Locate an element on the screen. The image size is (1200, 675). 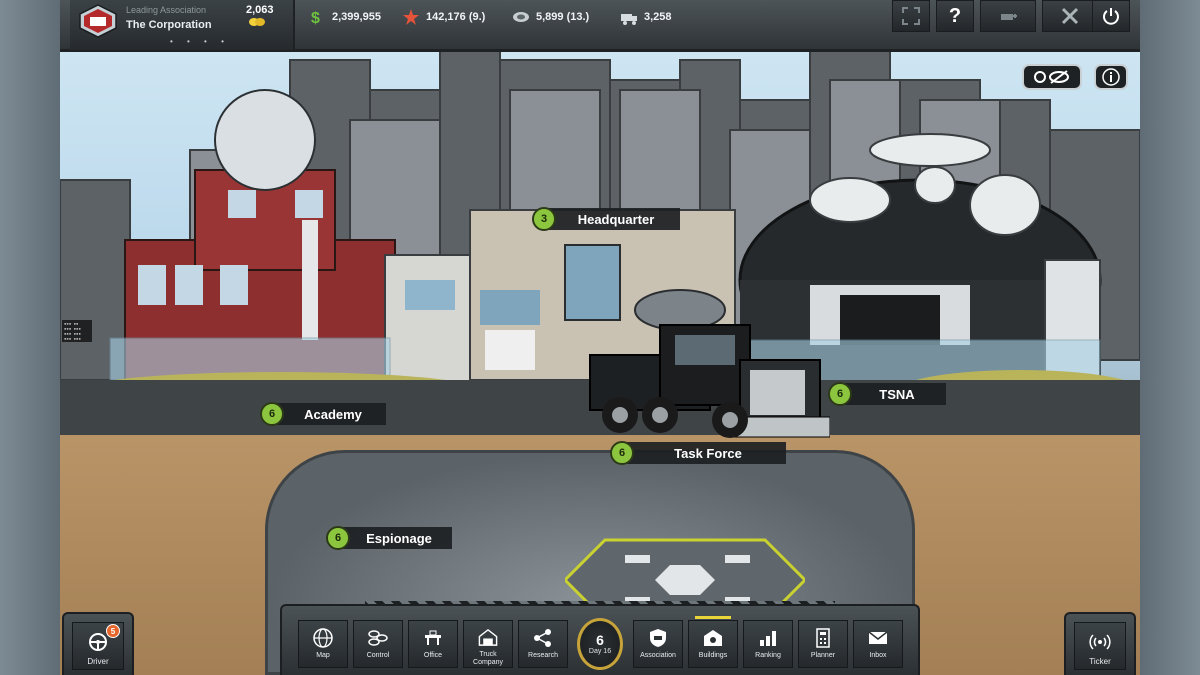
nav-office: Office is located at coordinates (433, 644).